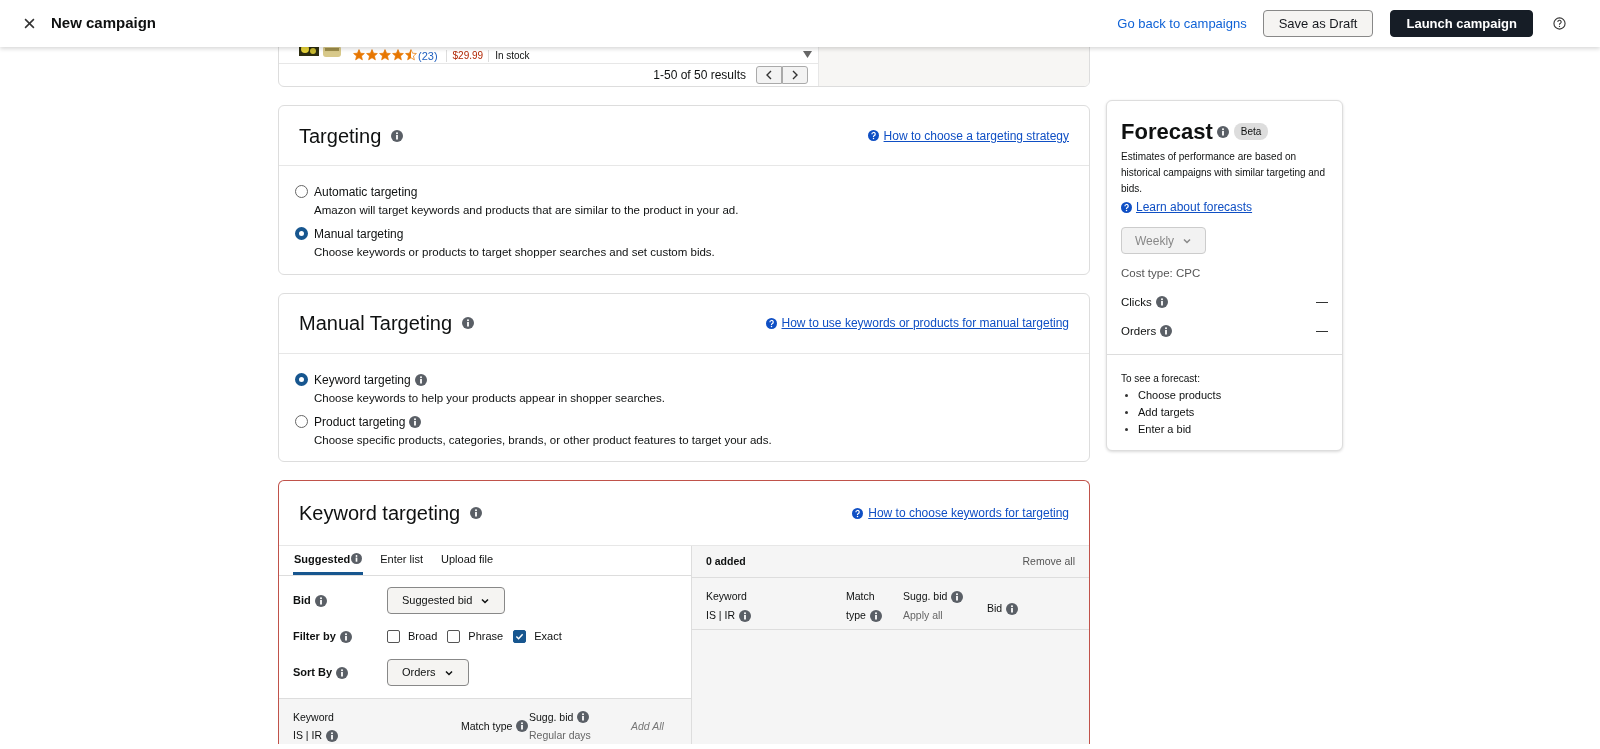 This screenshot has height=749, width=1600. I want to click on add-all-link: Add All, so click(647, 726).